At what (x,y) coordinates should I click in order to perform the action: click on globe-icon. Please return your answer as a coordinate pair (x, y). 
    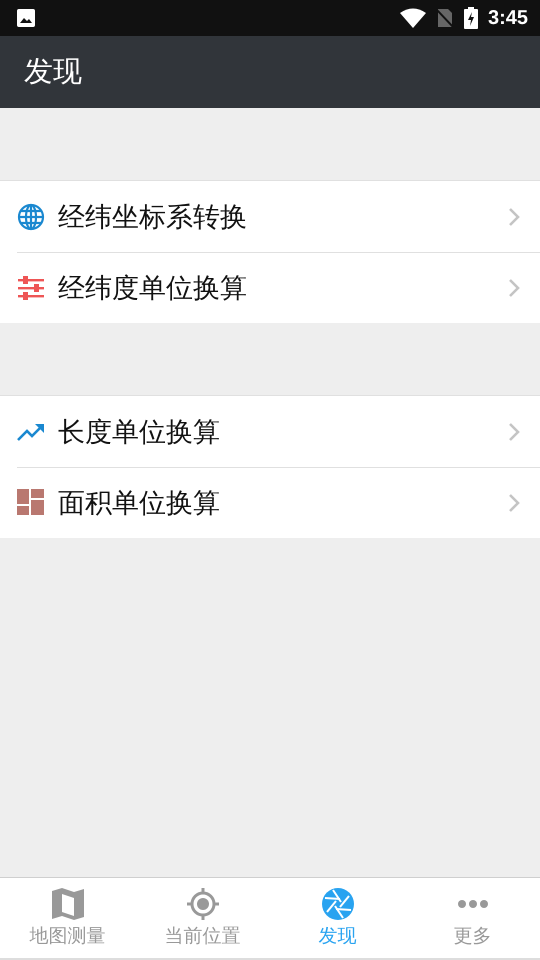
    Looking at the image, I should click on (31, 216).